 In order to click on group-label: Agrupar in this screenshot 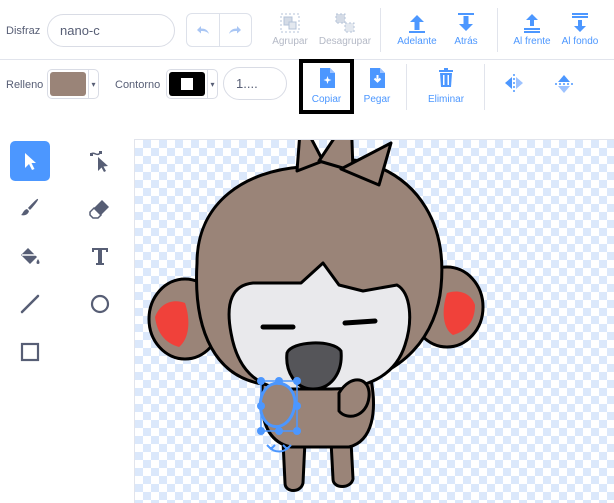, I will do `click(290, 41)`.